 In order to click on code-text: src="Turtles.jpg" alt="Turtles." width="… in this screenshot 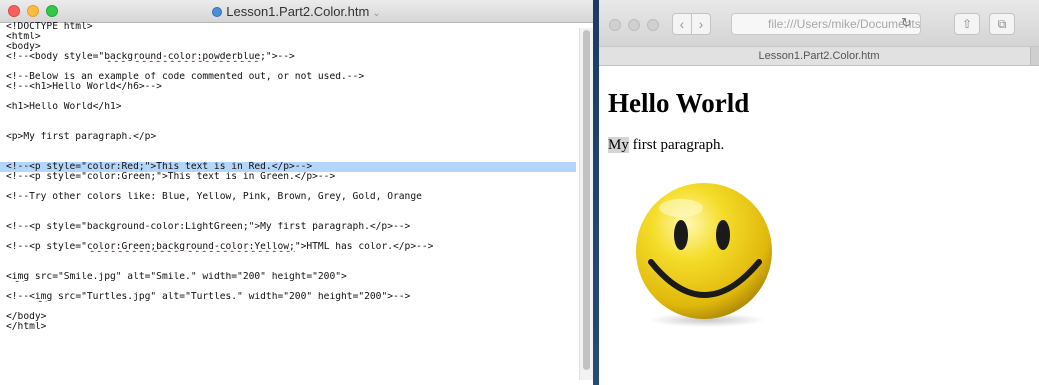, I will do `click(231, 297)`.